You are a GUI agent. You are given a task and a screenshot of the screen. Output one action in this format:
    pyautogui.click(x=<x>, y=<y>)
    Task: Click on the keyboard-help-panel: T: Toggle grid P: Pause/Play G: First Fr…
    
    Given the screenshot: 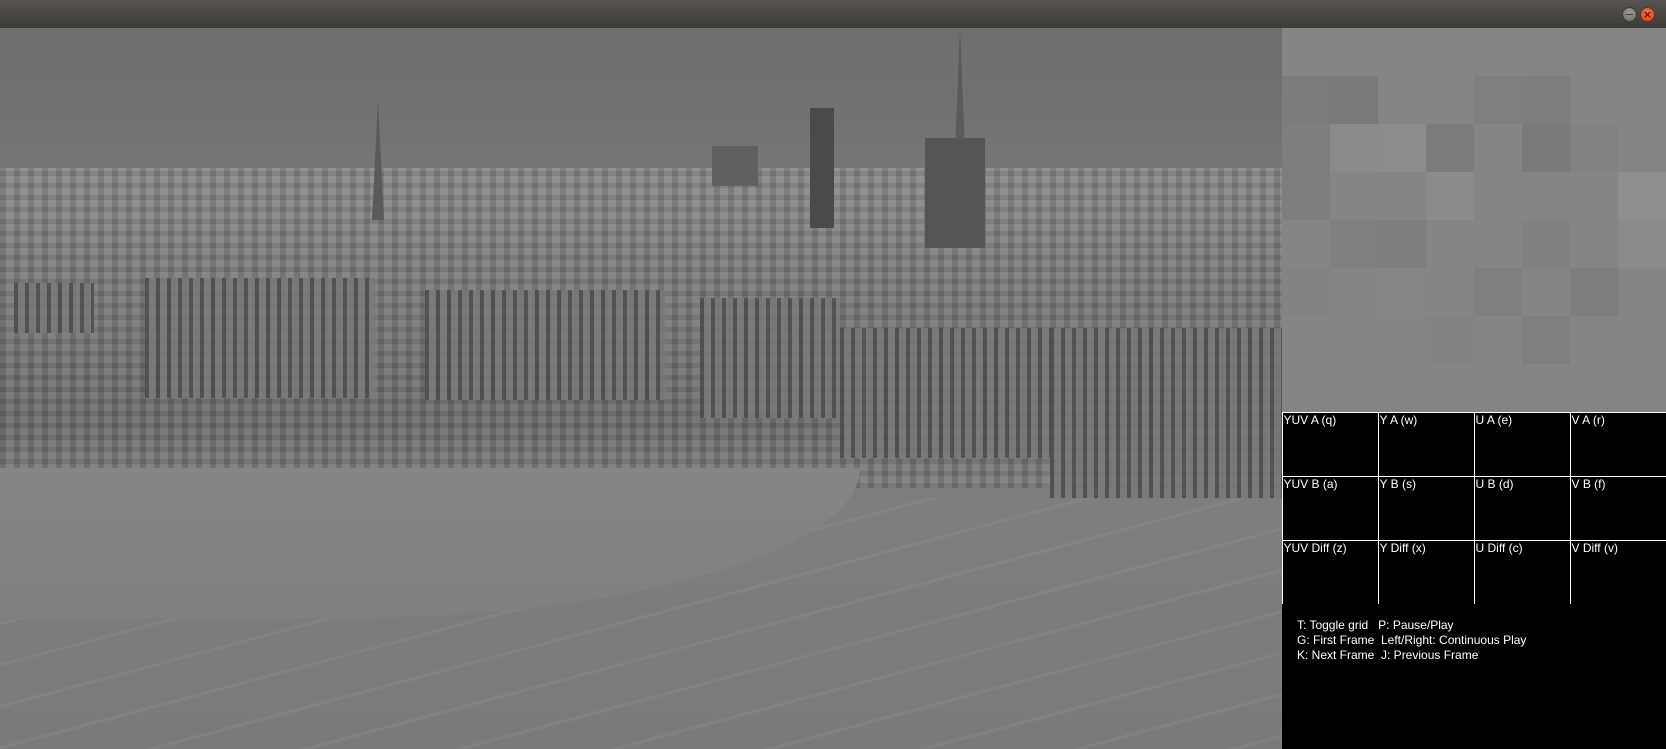 What is the action you would take?
    pyautogui.click(x=1474, y=676)
    